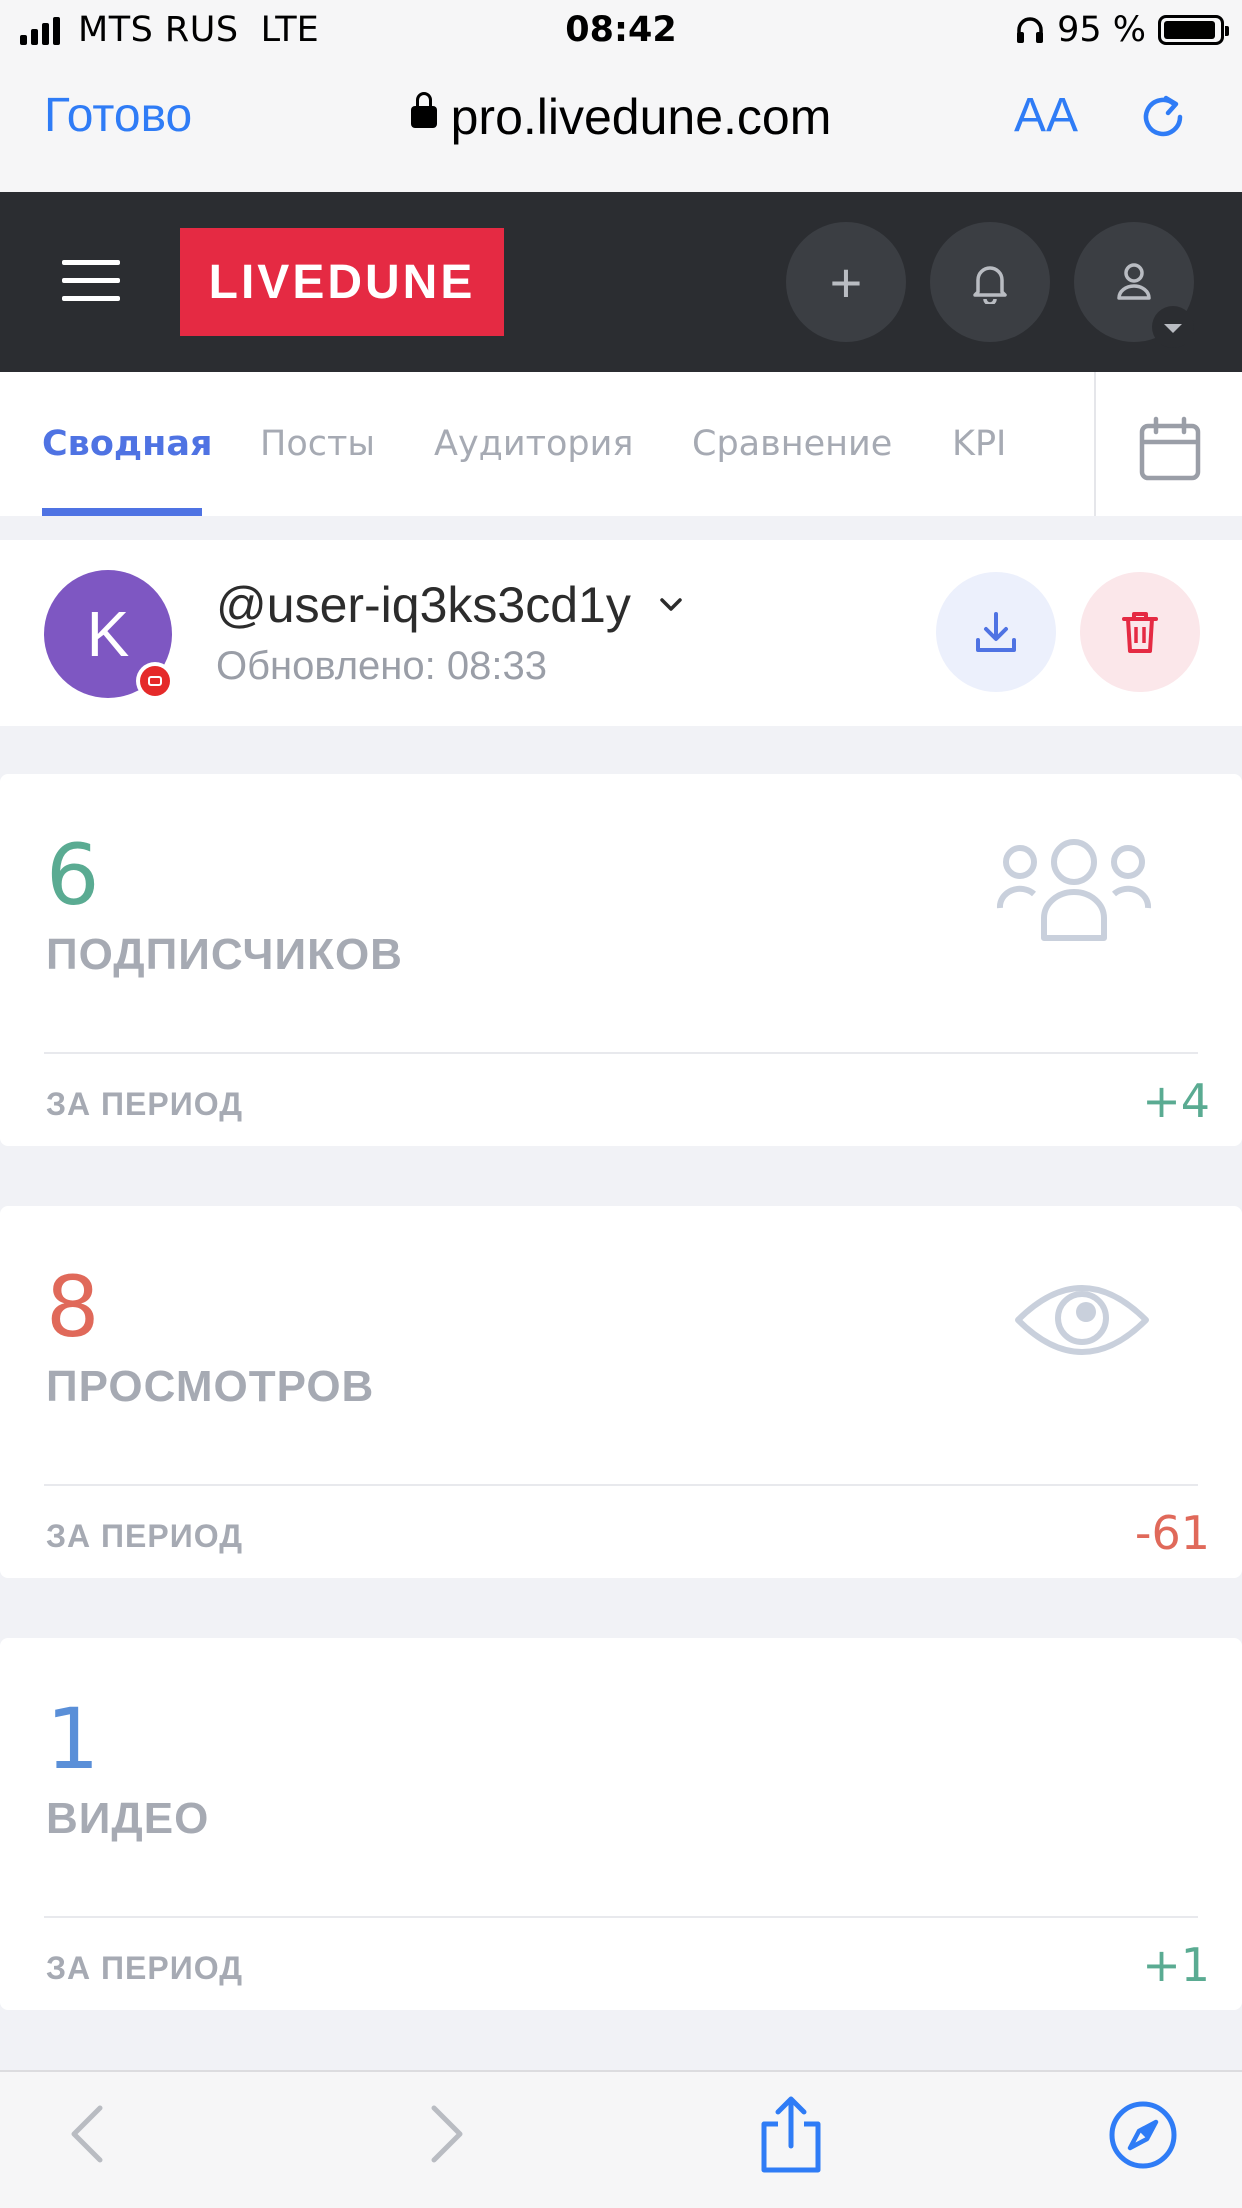 This screenshot has width=1242, height=2208. Describe the element at coordinates (1082, 1320) in the screenshot. I see `eye-icon` at that location.